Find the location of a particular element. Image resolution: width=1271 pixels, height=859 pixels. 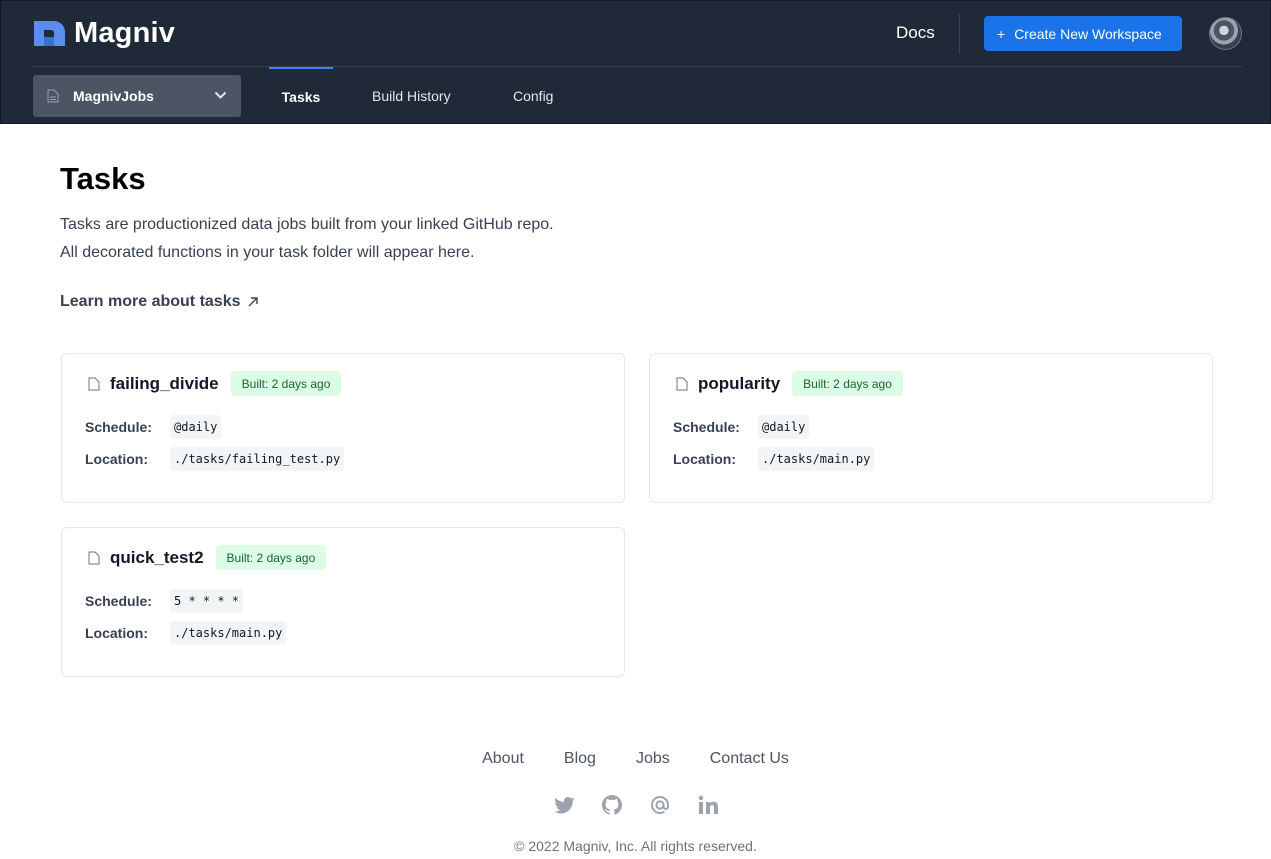

footer-links: About Blog Jobs Contact Us is located at coordinates (635, 759).